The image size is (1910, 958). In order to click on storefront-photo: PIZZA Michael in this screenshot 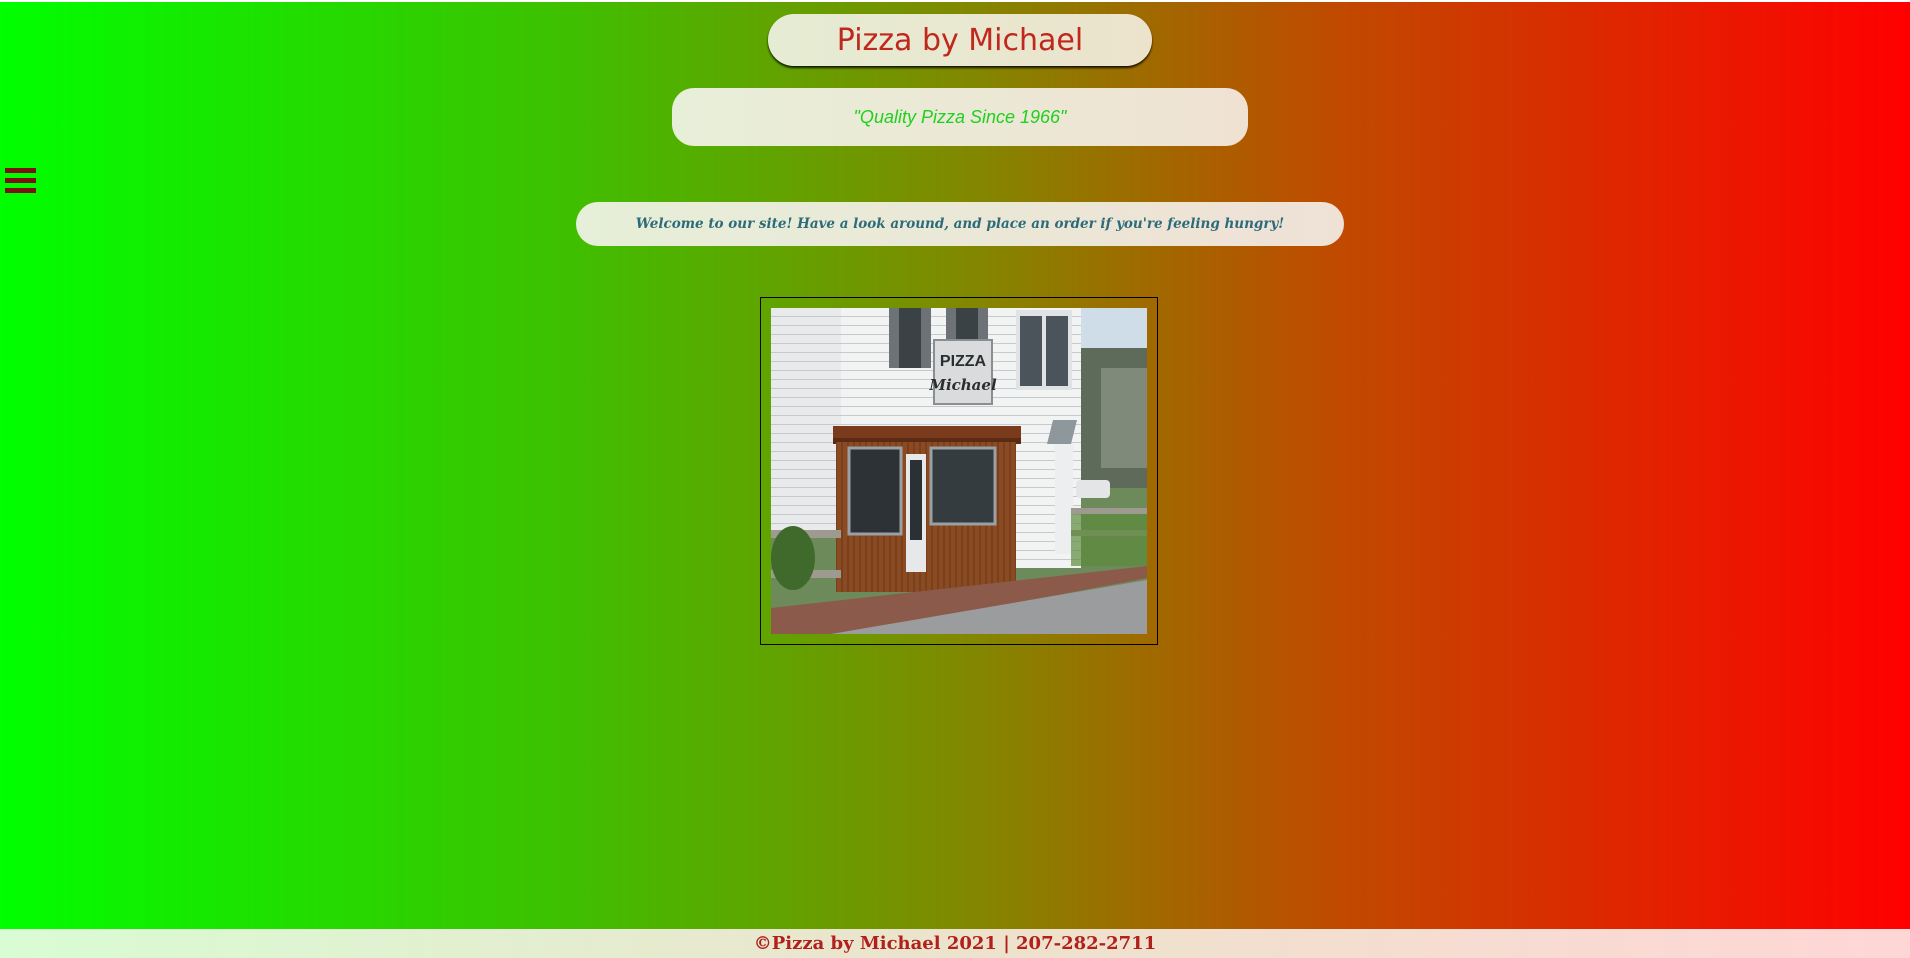, I will do `click(959, 471)`.